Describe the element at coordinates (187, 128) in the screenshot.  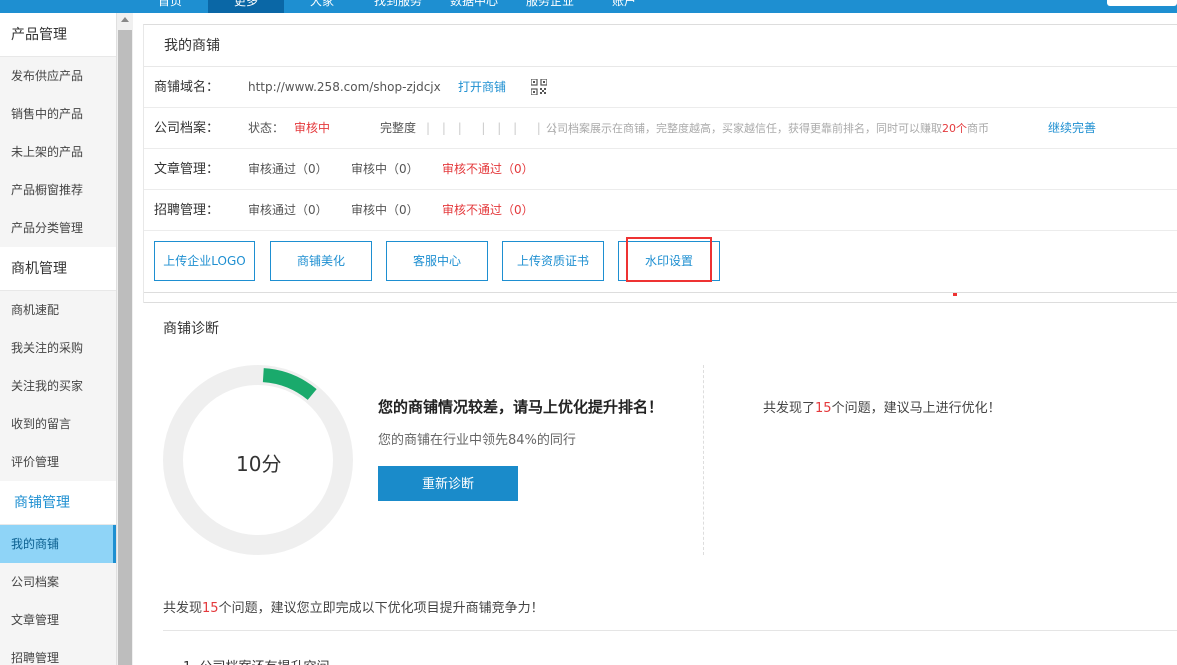
I see `profile-label: 公司档案：` at that location.